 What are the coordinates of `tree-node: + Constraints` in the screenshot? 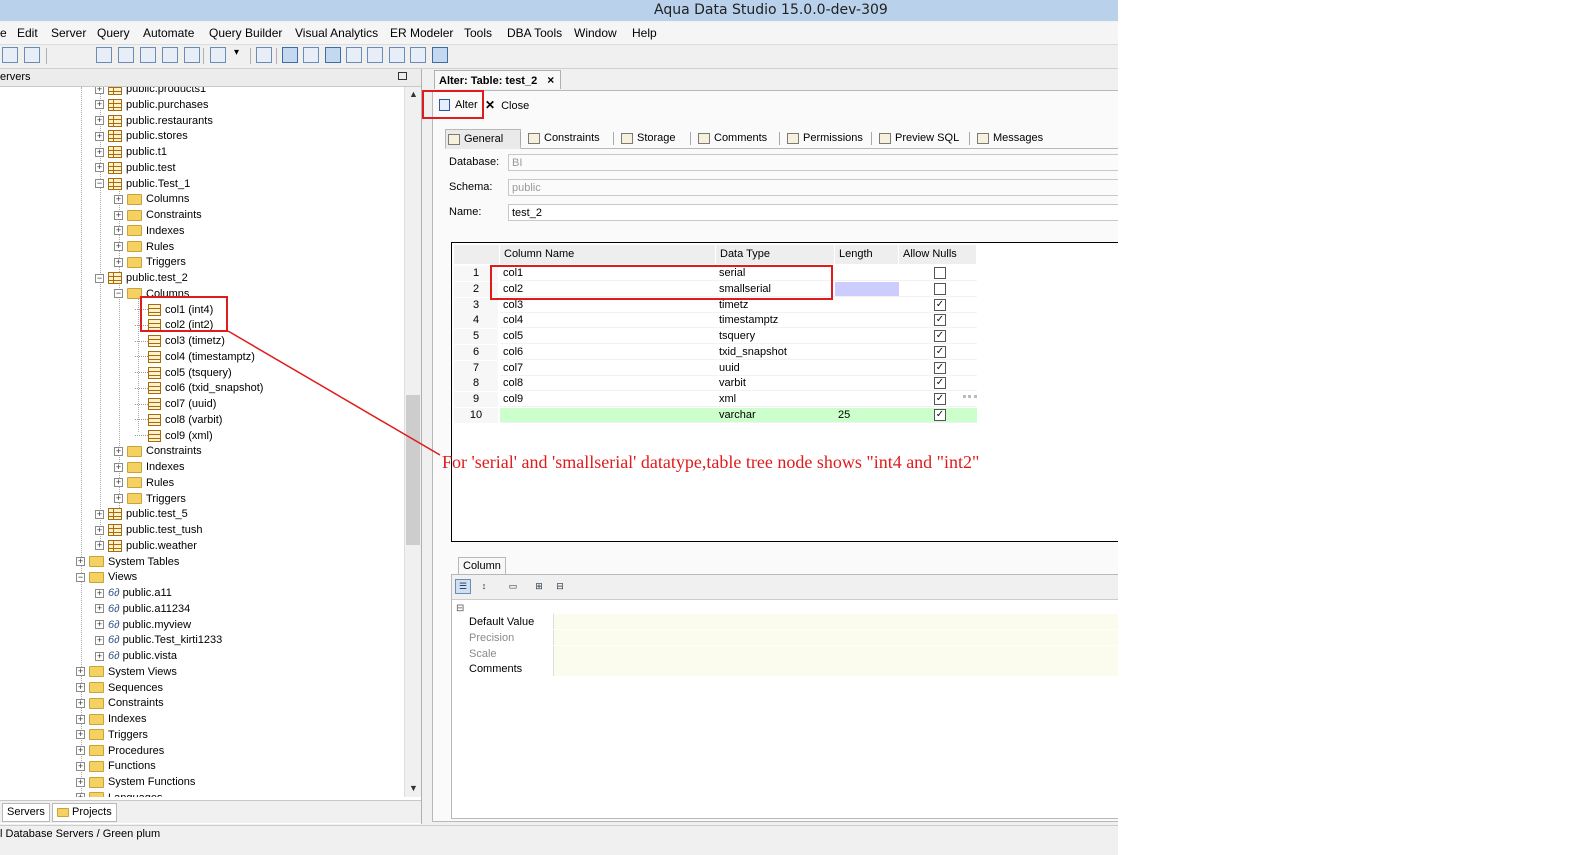 It's located at (158, 215).